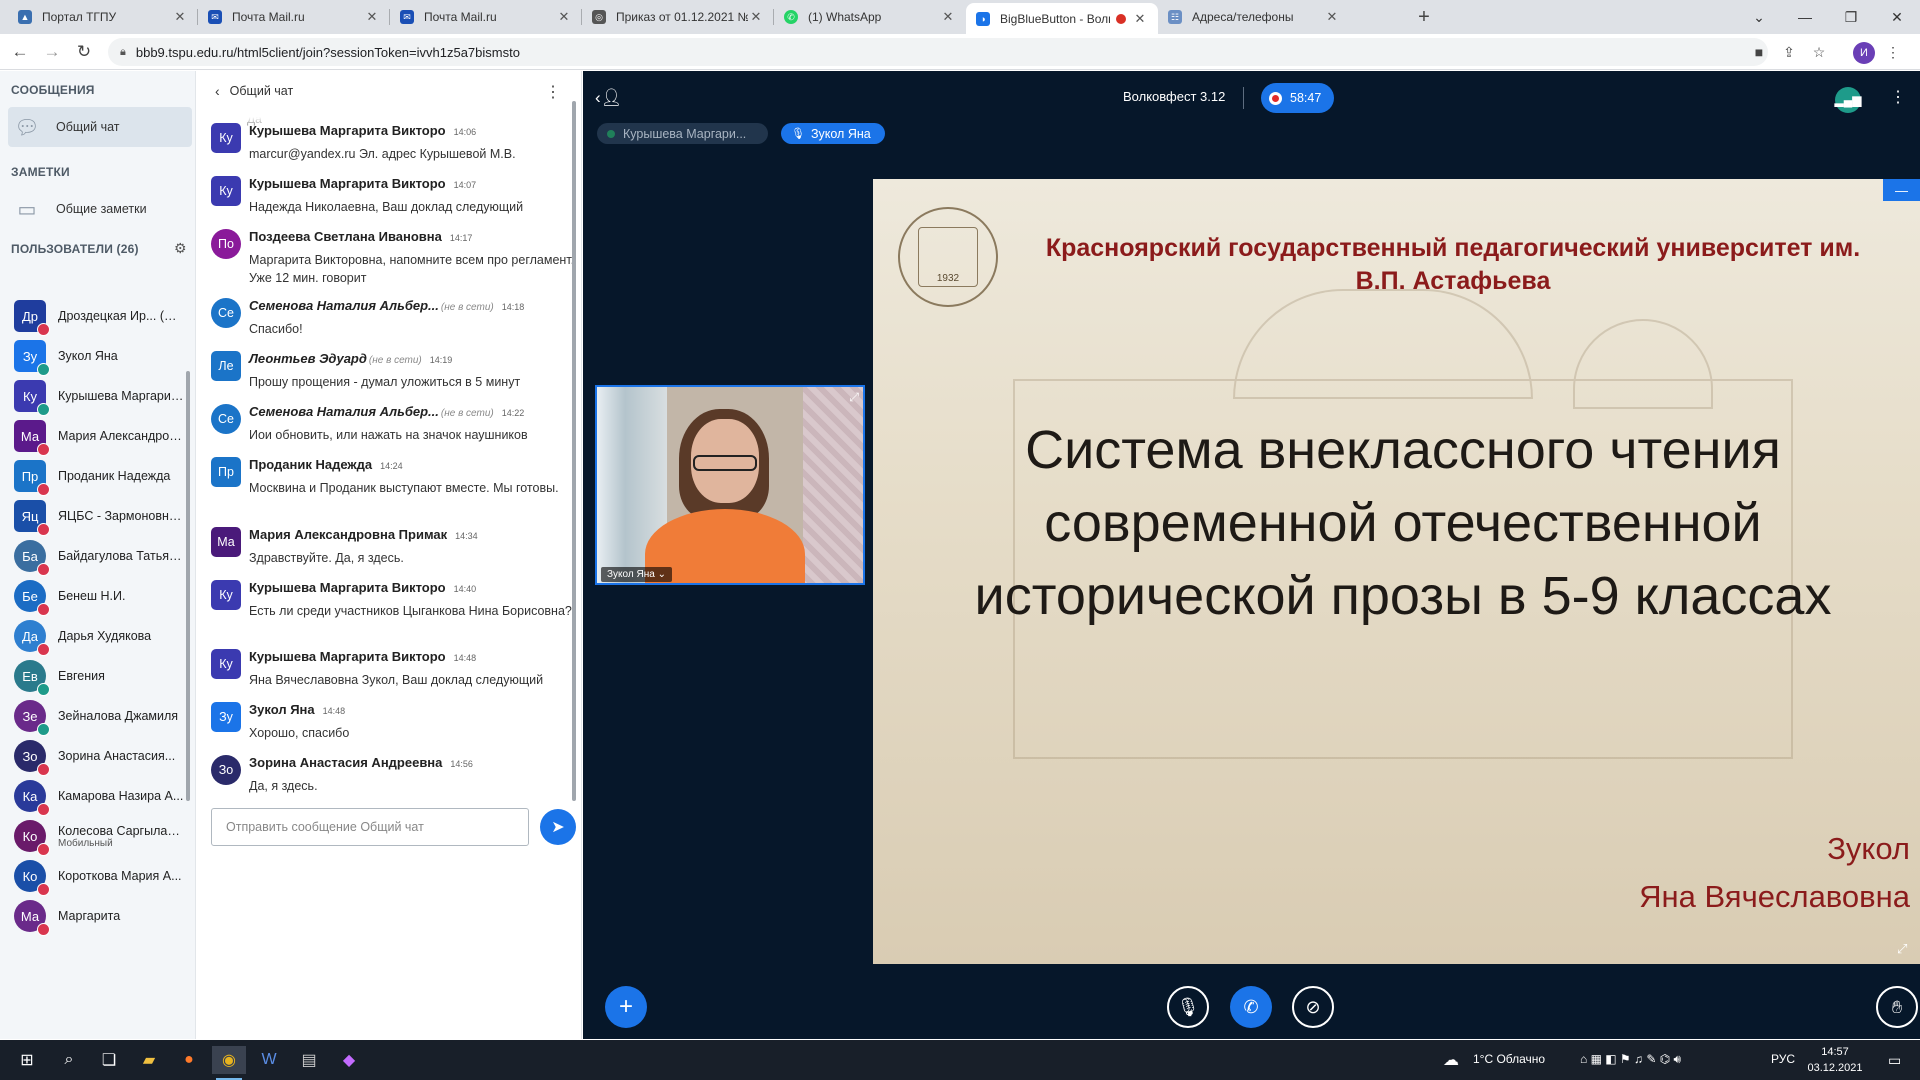  Describe the element at coordinates (229, 1063) in the screenshot. I see `chrome-icon: ◉` at that location.